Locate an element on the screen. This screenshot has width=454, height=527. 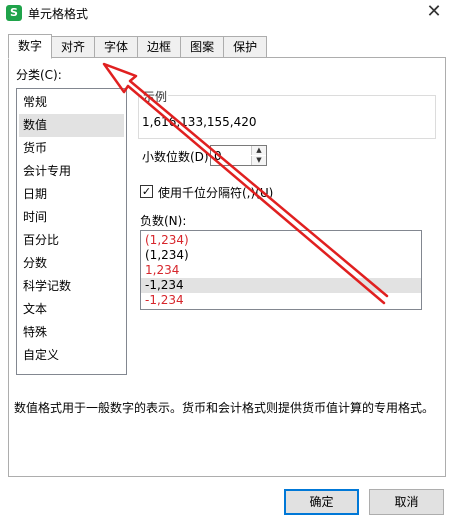
tab-strip: 数字 对齐 字体 边框 图案 保护 is located at coordinates (138, 46).